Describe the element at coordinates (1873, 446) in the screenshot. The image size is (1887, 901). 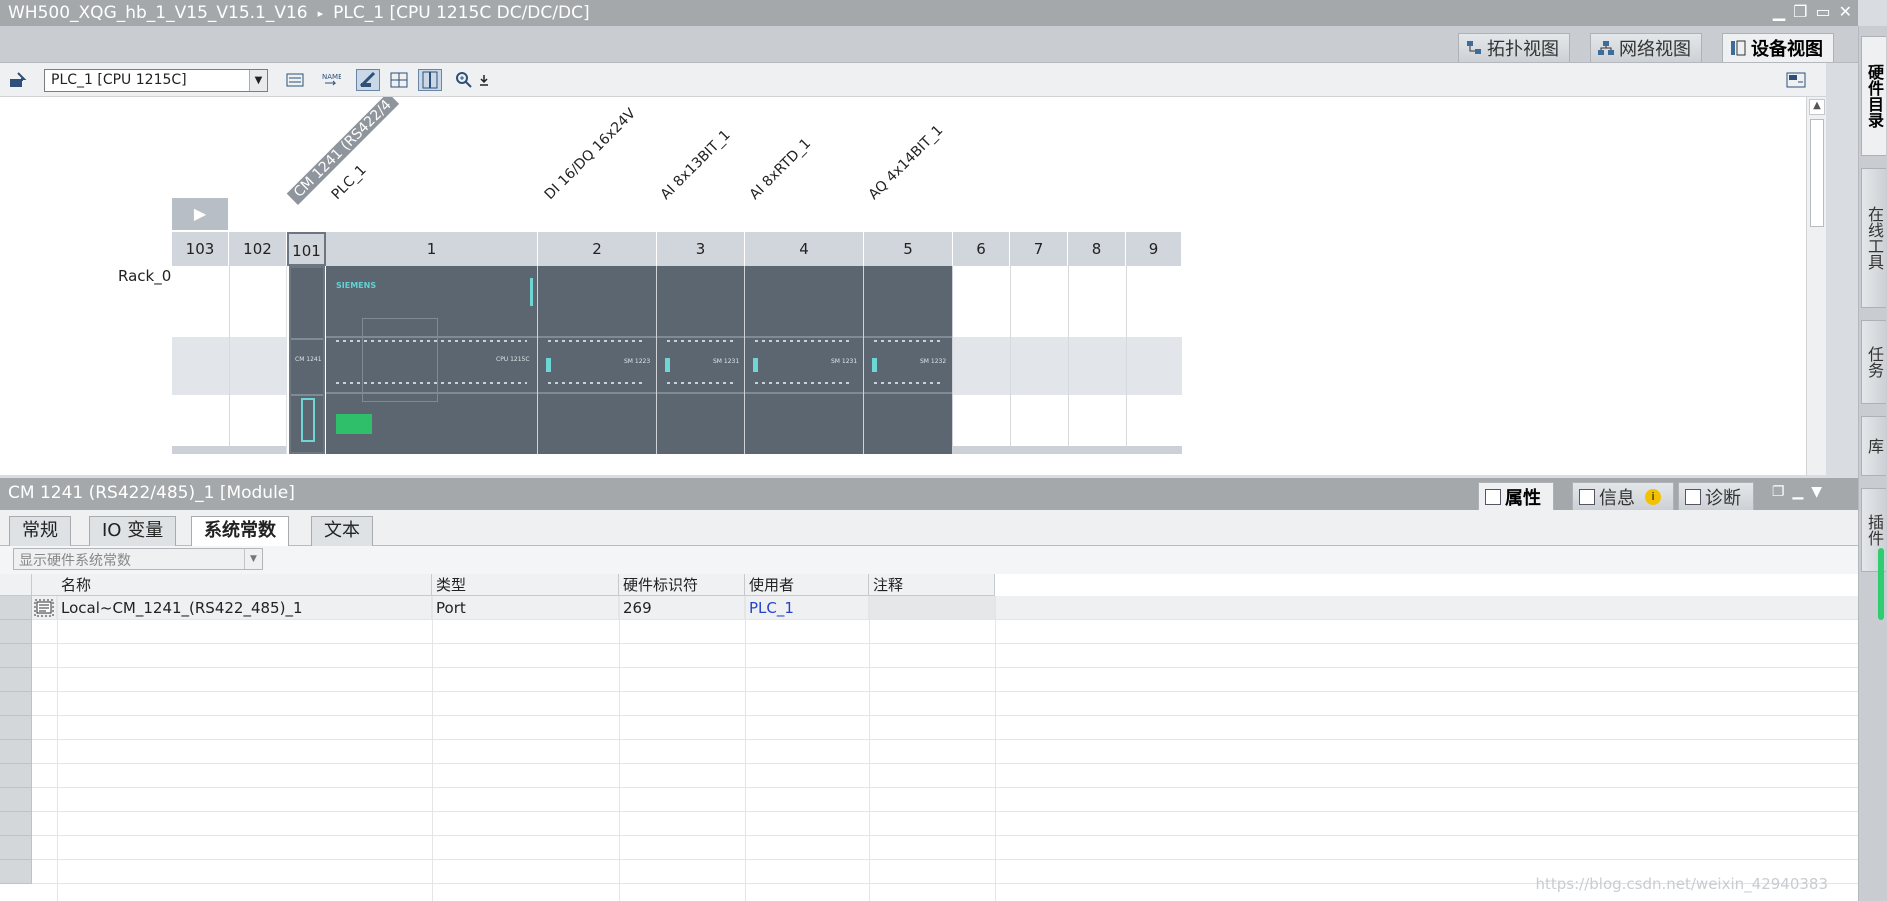
I see `taskcard-libraries: 库` at that location.